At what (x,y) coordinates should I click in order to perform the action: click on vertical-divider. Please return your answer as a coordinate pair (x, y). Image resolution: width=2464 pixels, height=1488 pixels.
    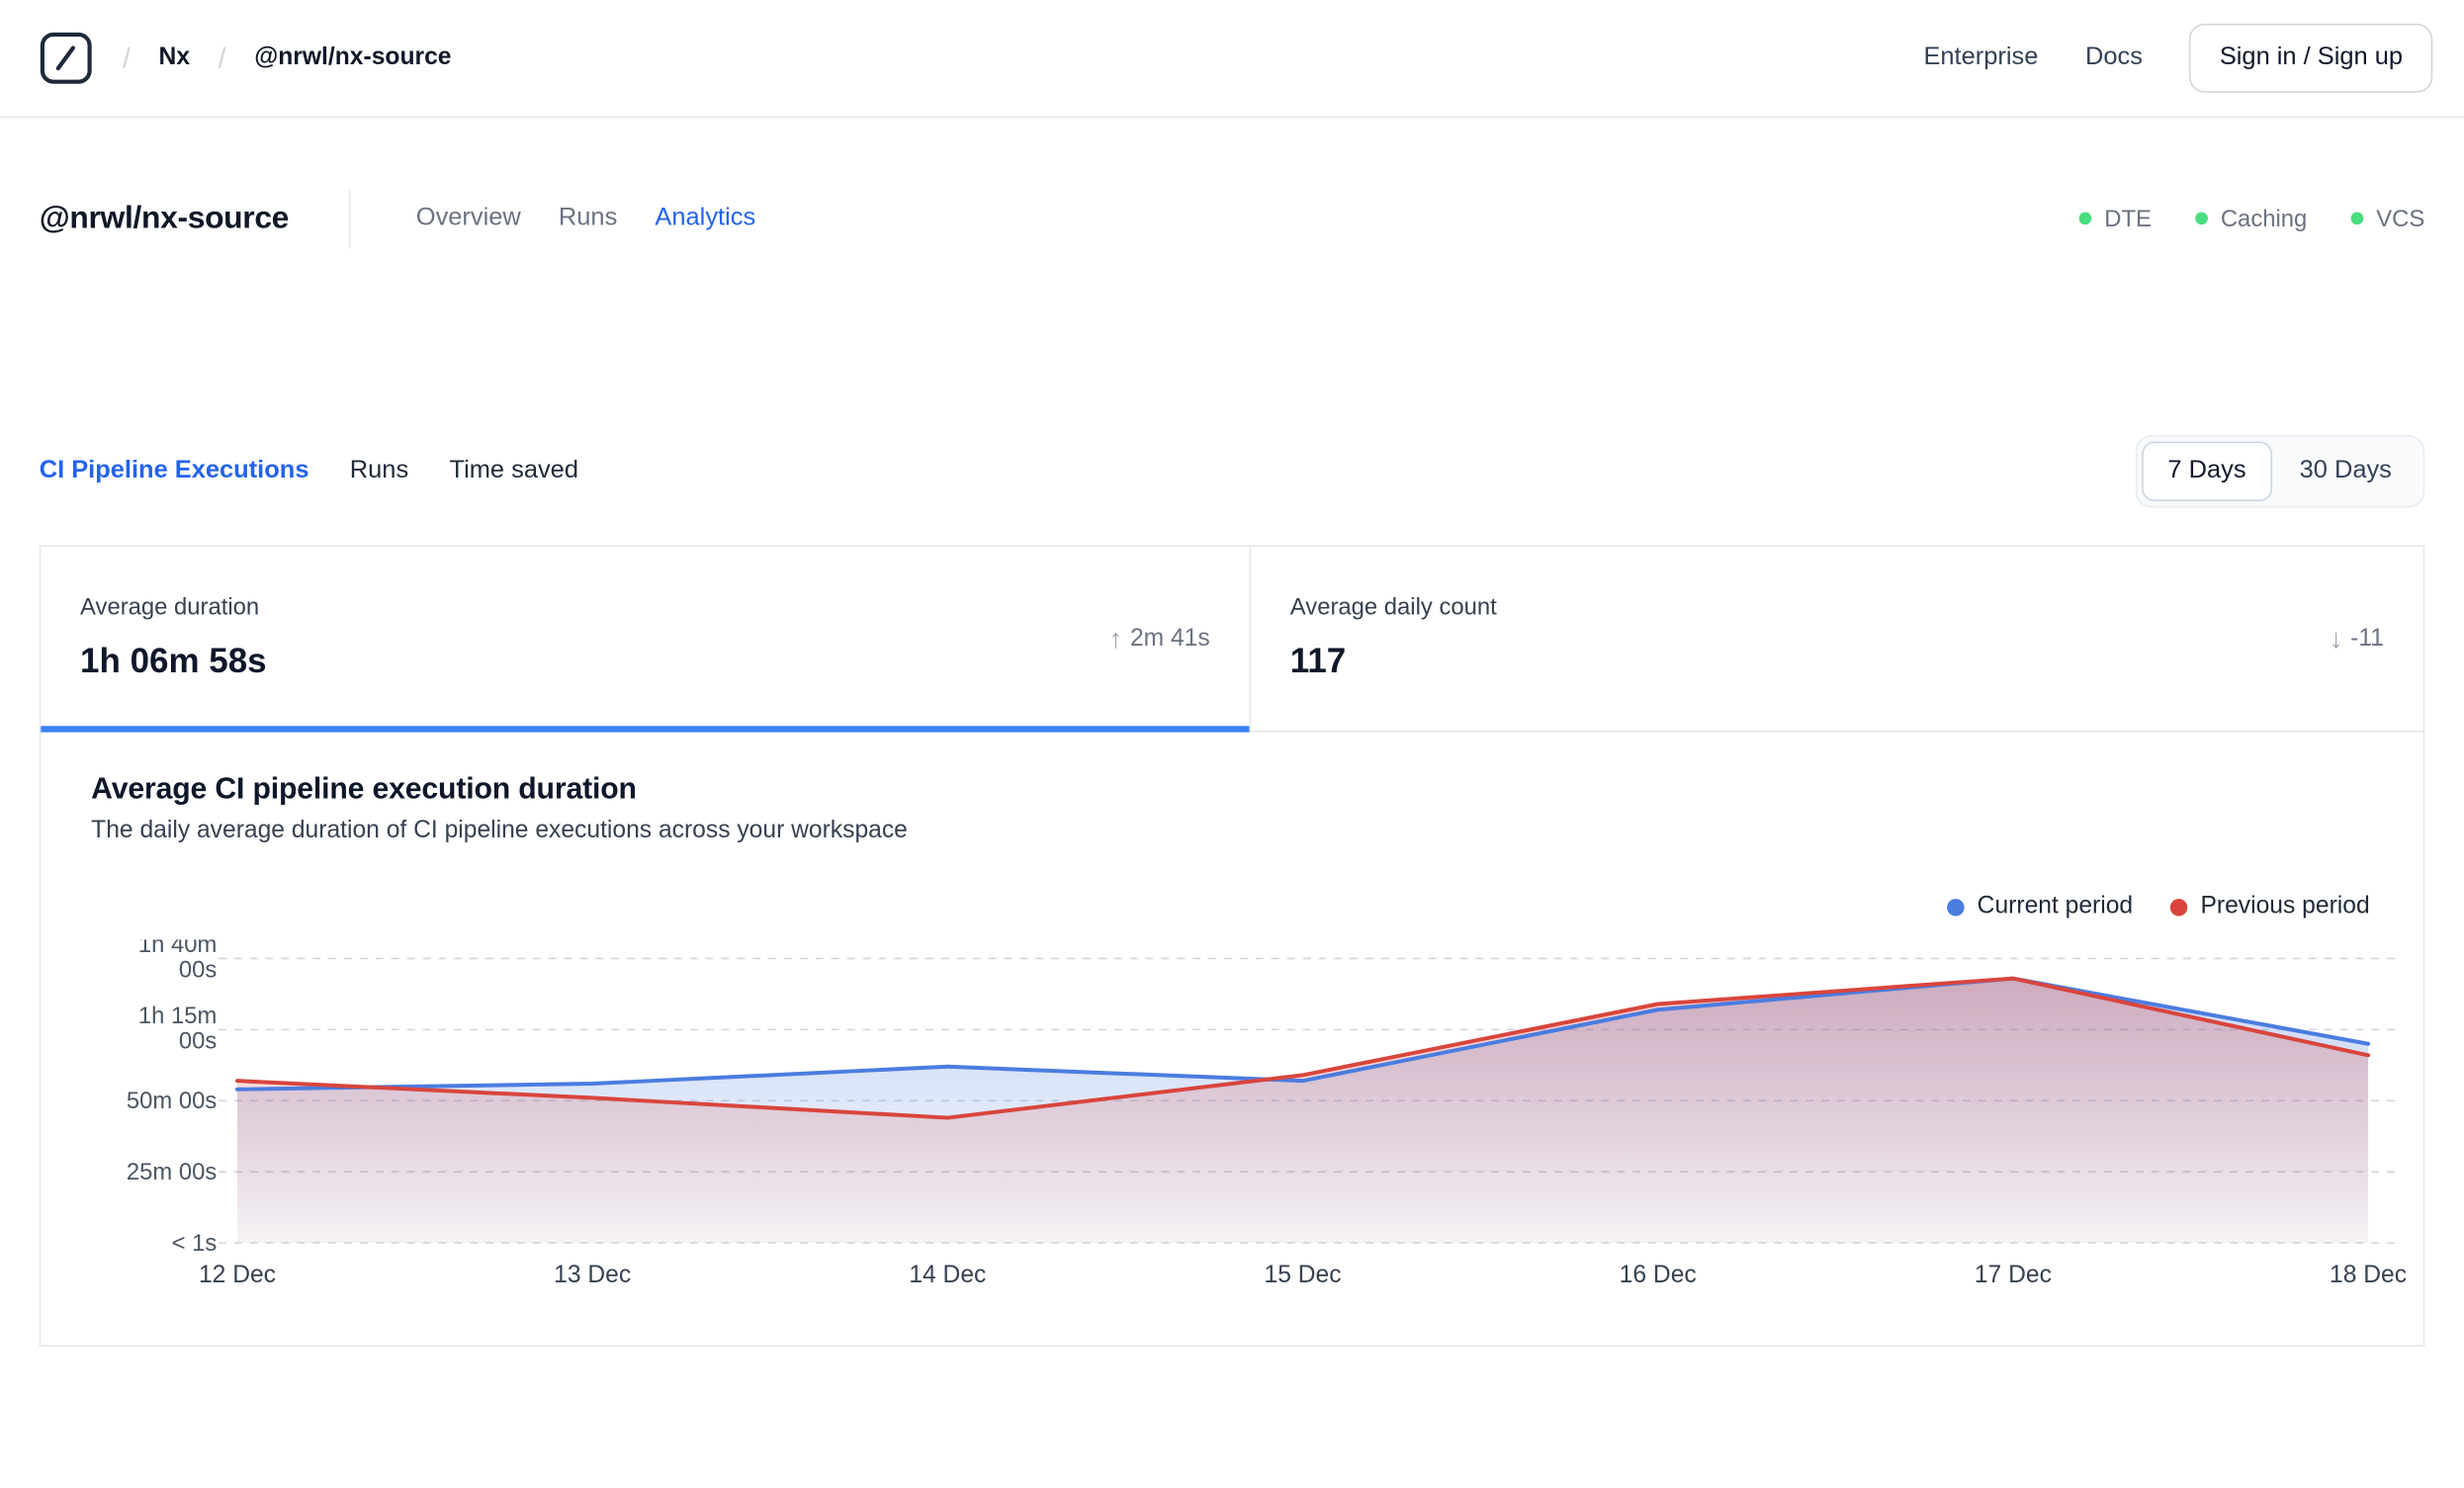
    Looking at the image, I should click on (349, 218).